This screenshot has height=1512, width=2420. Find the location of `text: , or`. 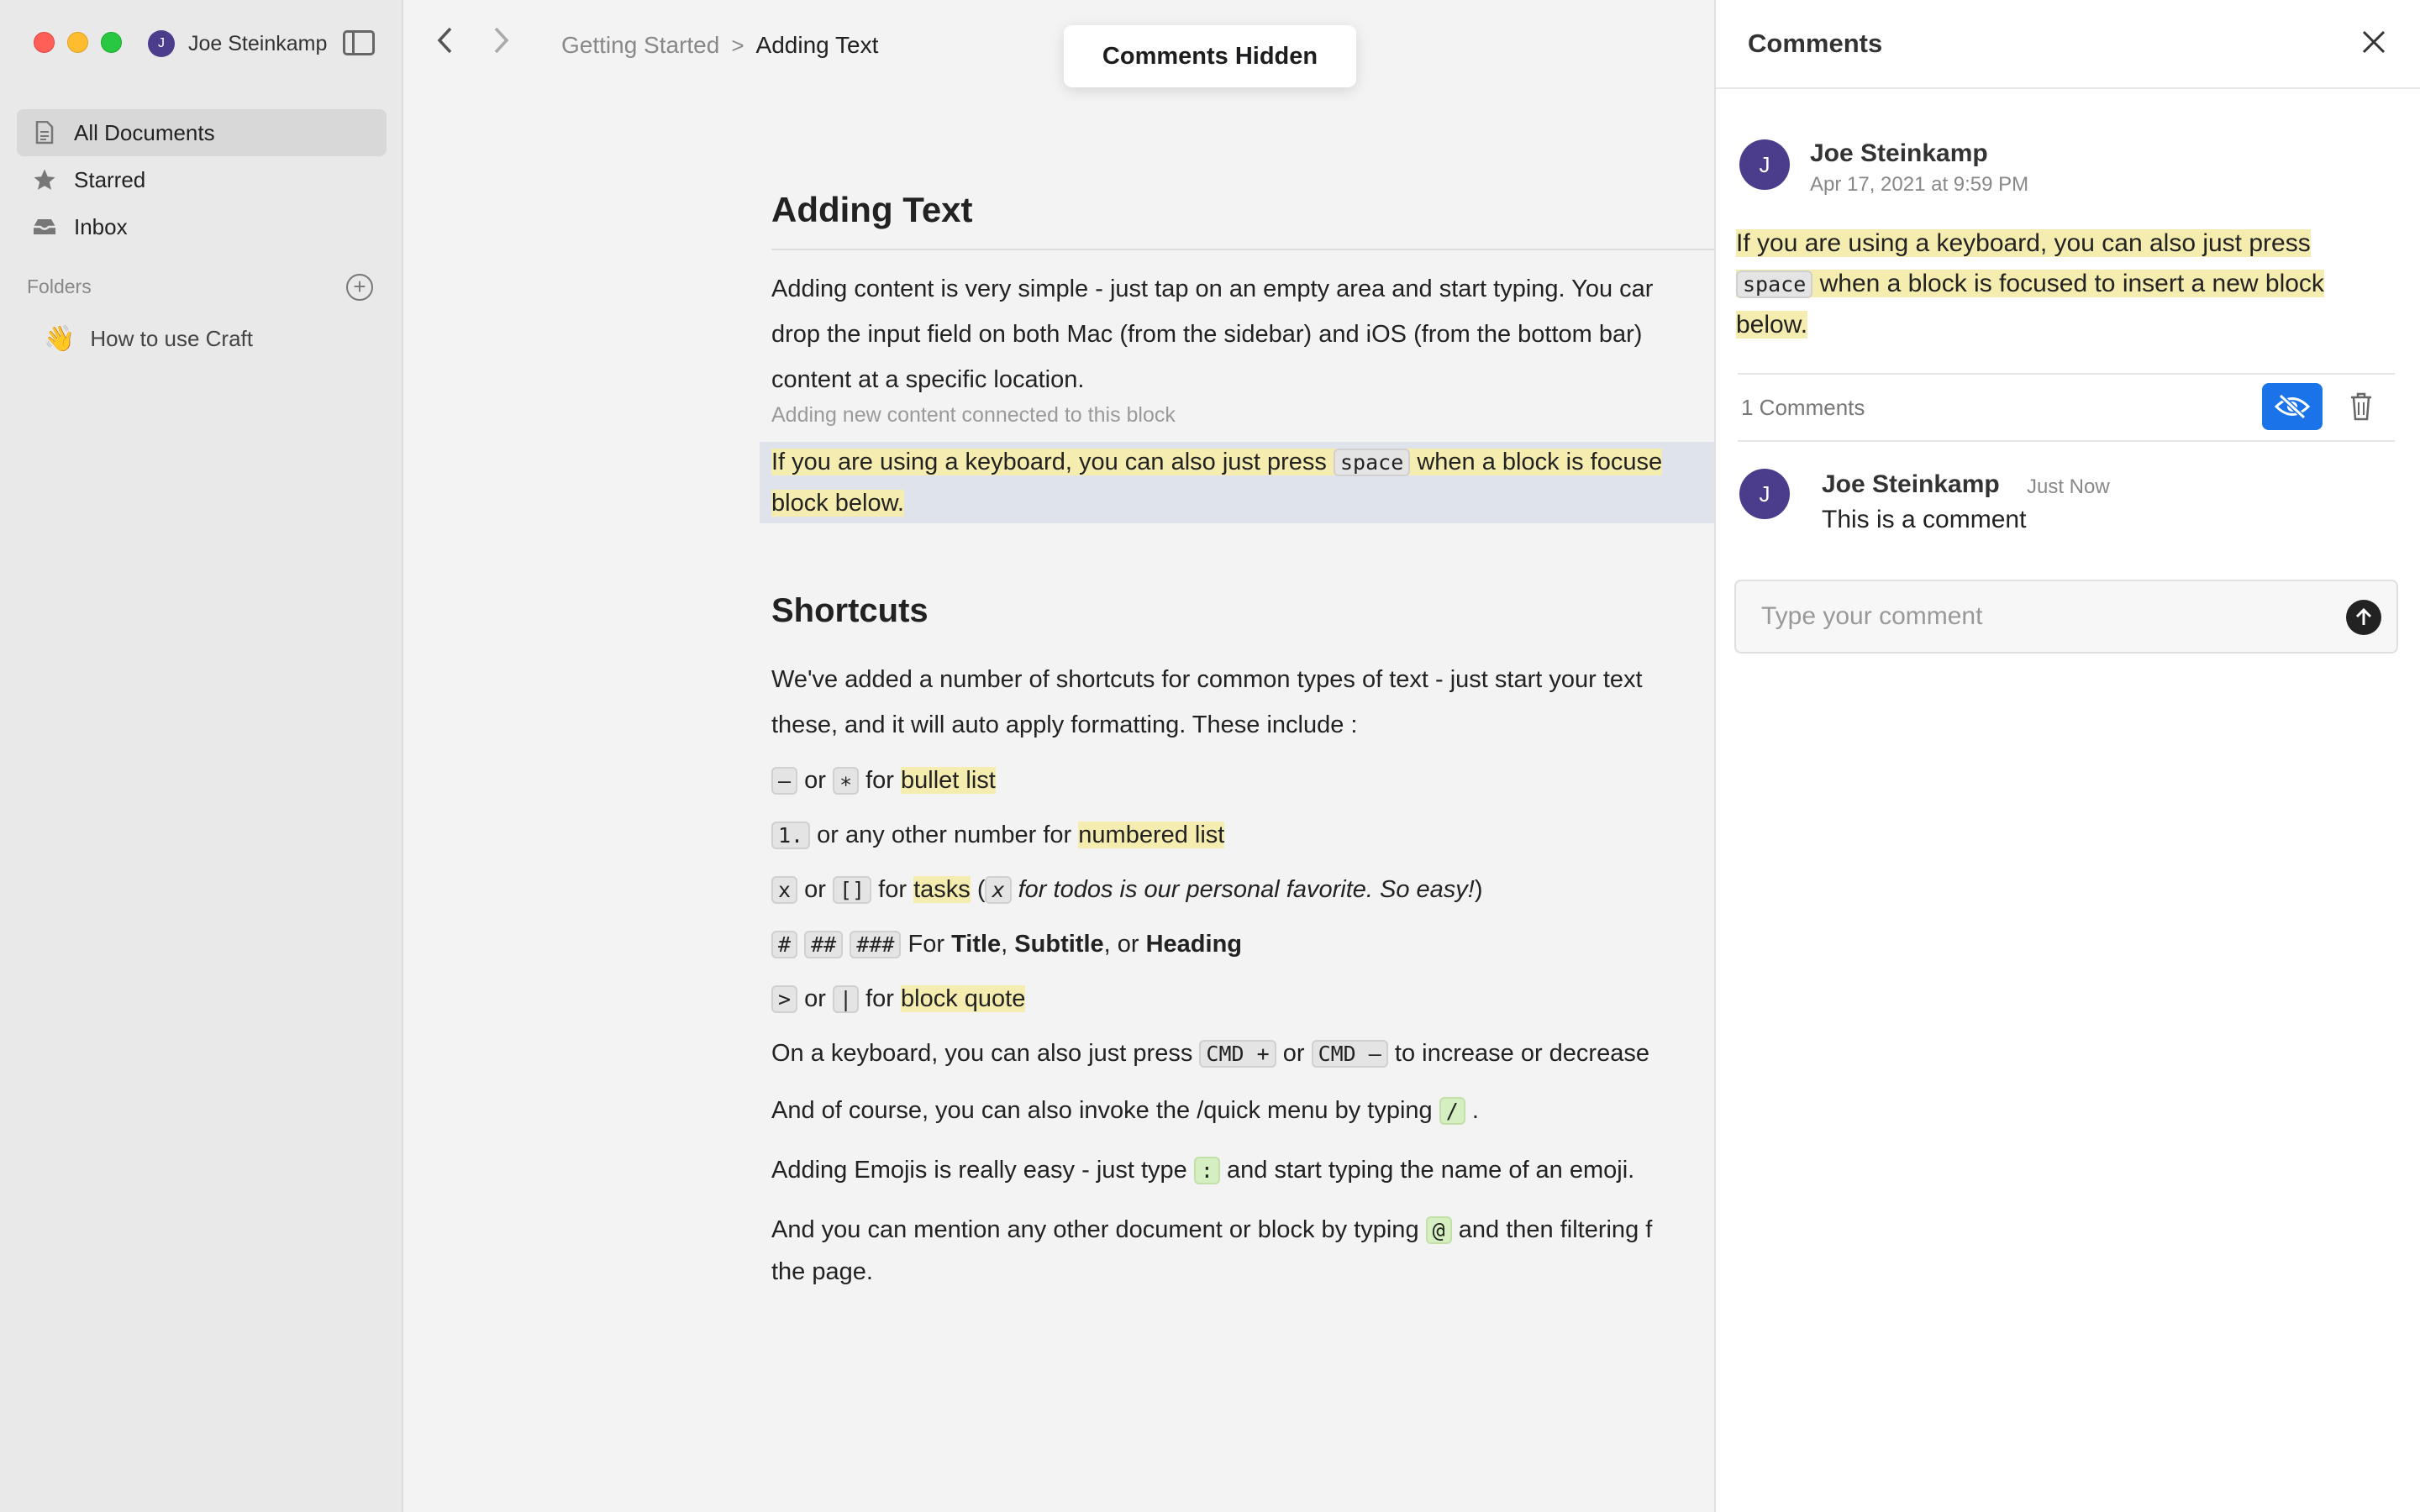

text: , or is located at coordinates (1121, 944).